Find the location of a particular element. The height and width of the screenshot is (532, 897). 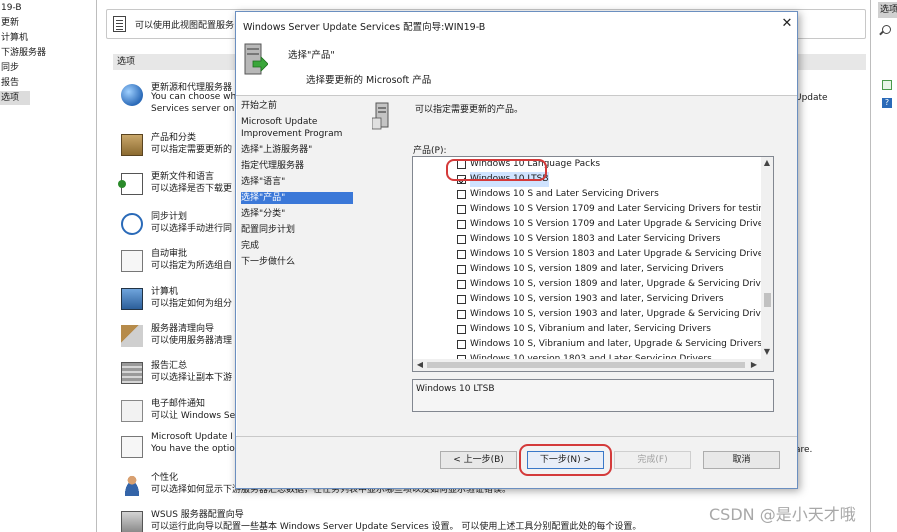

product-detail-text: Windows 10 LTSB is located at coordinates (455, 389).